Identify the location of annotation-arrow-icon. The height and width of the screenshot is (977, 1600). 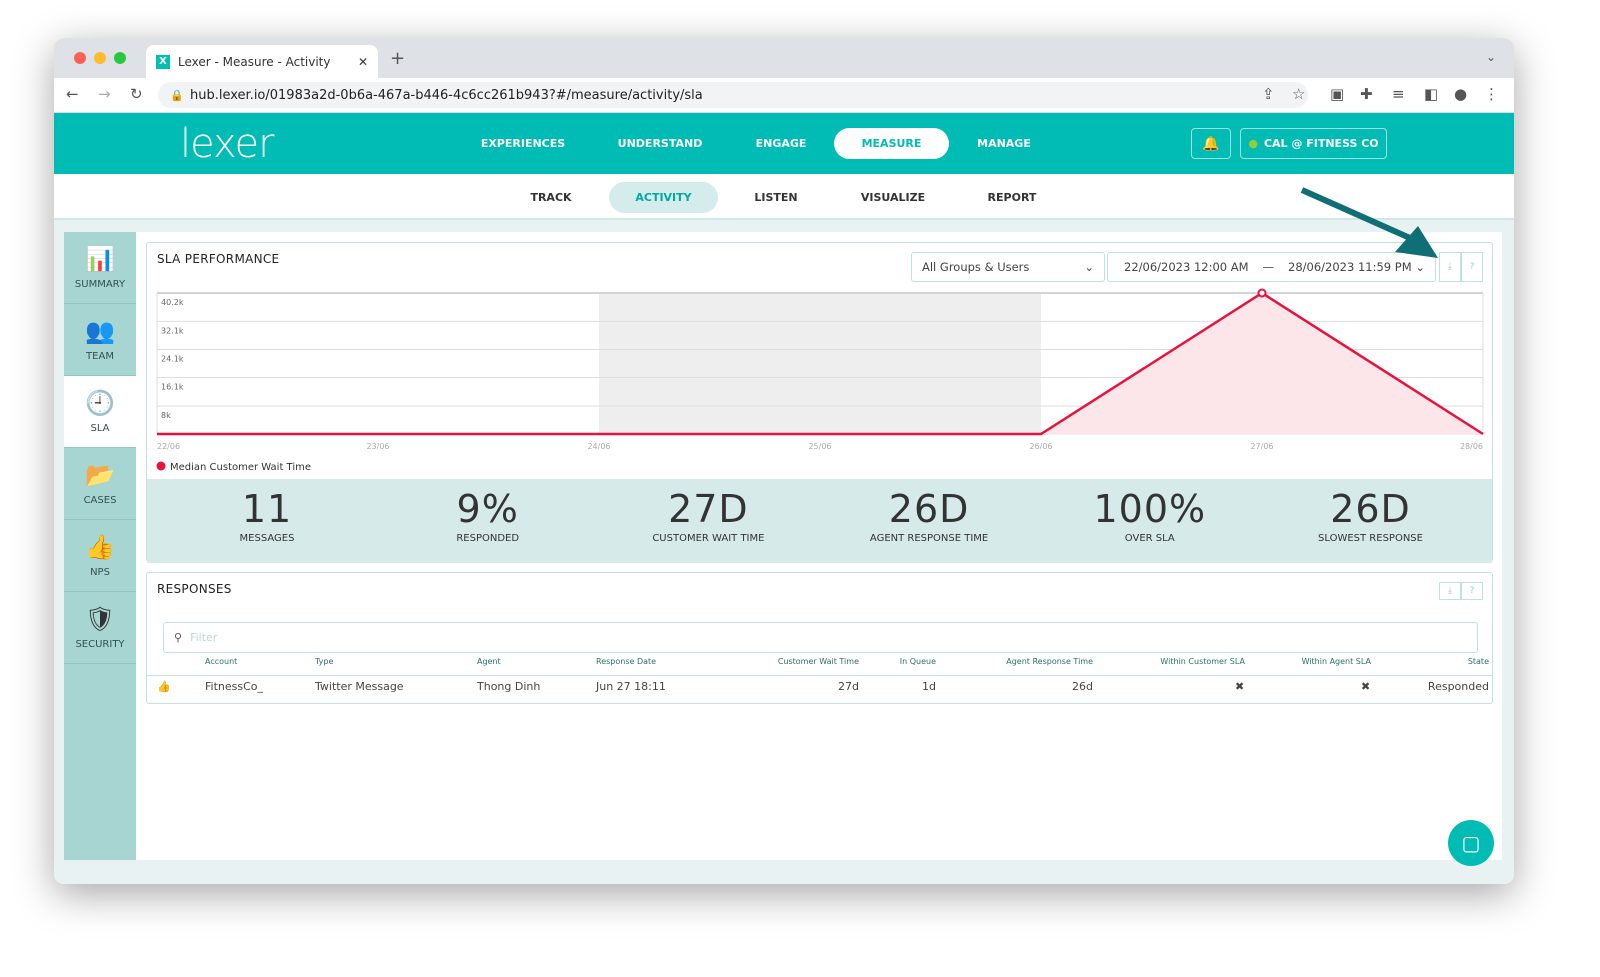
(1369, 222).